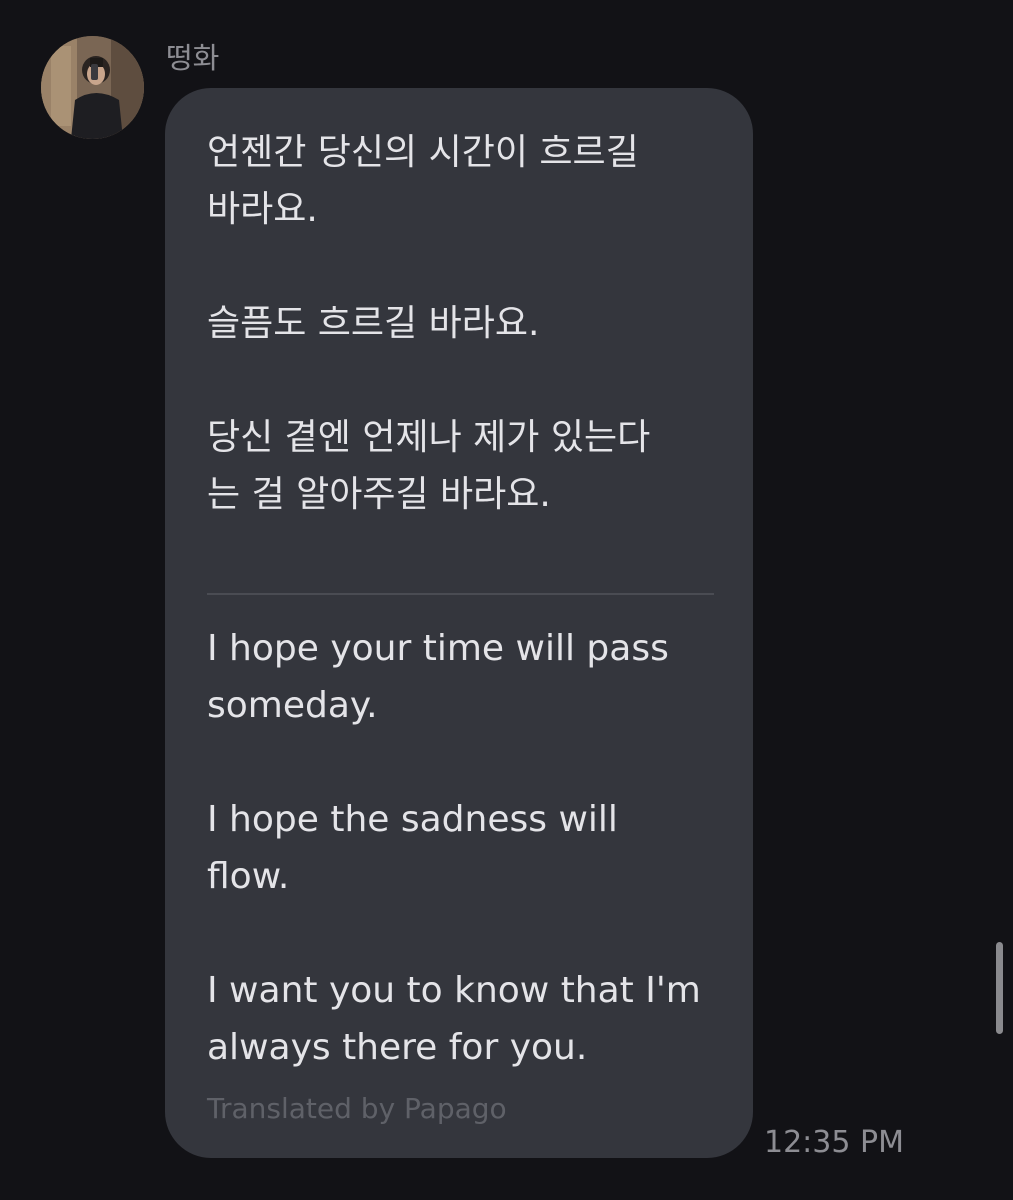 The height and width of the screenshot is (1200, 1013). I want to click on message-timestamp: 12:35 PM, so click(834, 1142).